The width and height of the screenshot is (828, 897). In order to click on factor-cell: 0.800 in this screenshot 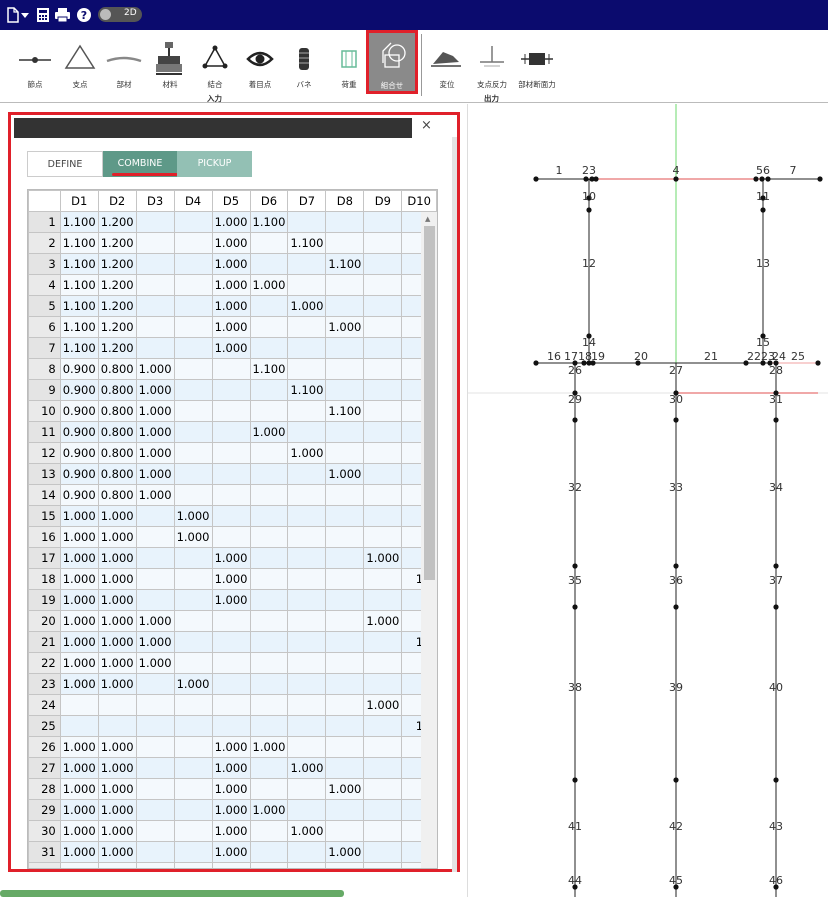, I will do `click(117, 369)`.